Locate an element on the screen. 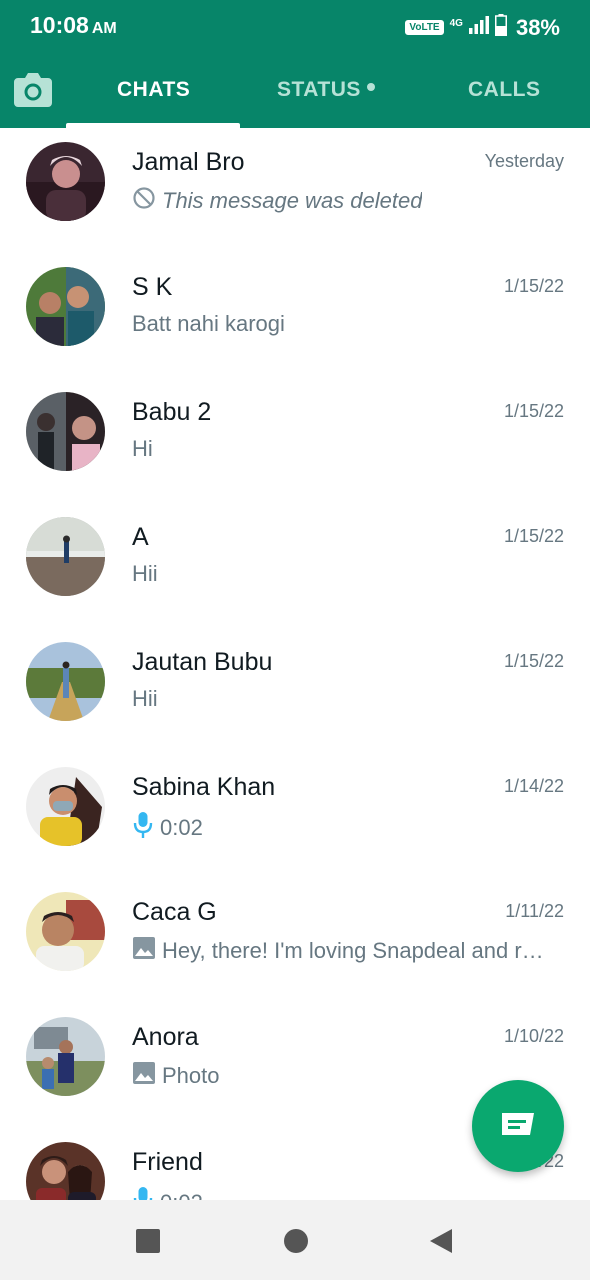 This screenshot has width=590, height=1280. chat-date: 1/10/22 is located at coordinates (533, 1036).